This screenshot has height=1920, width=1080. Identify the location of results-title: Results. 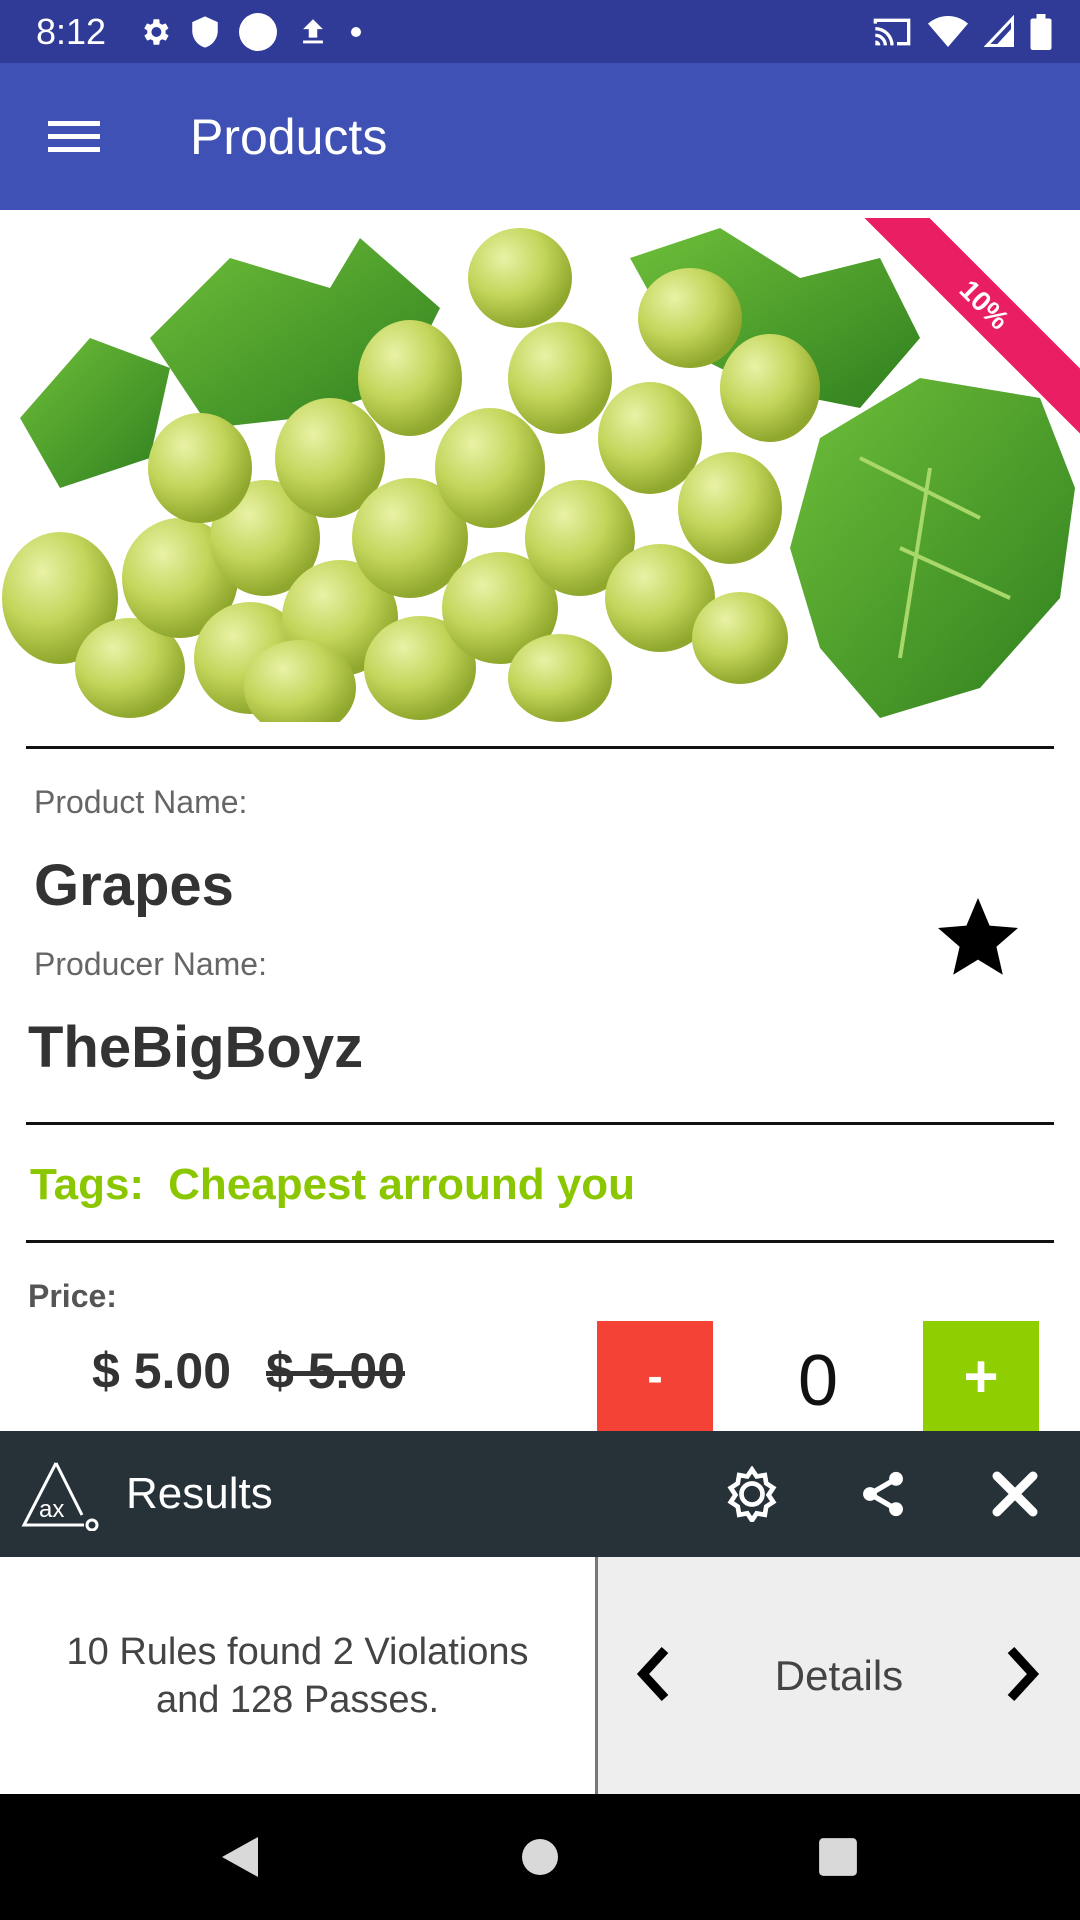
(199, 1493).